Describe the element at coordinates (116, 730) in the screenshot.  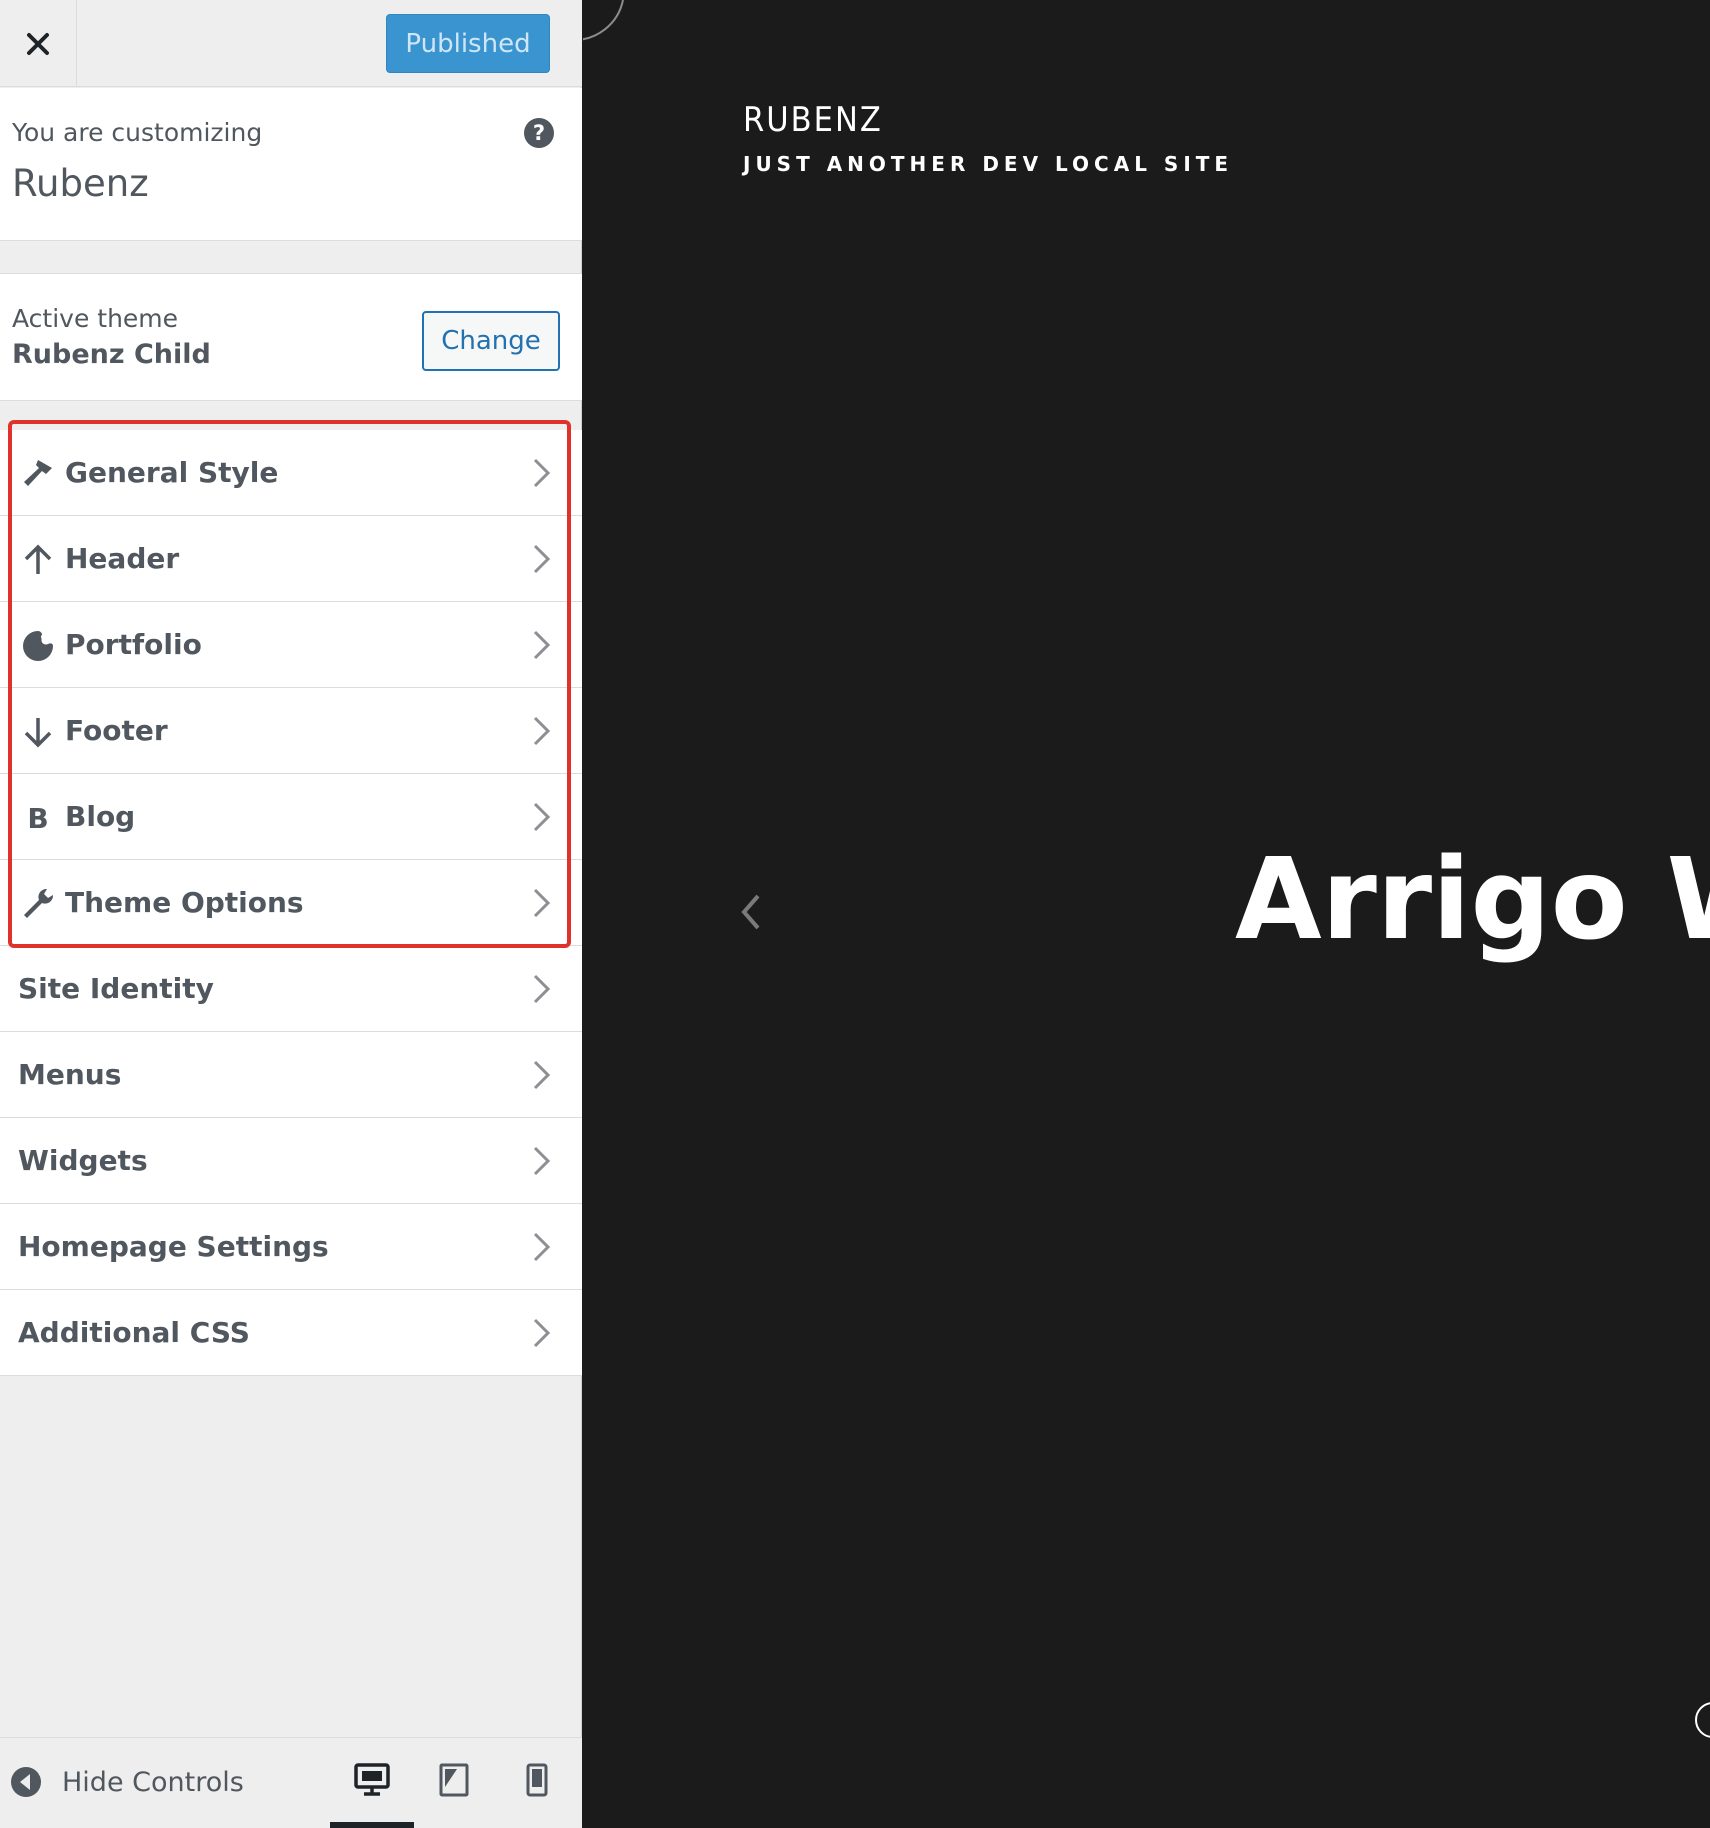
I see `section-label: Footer` at that location.